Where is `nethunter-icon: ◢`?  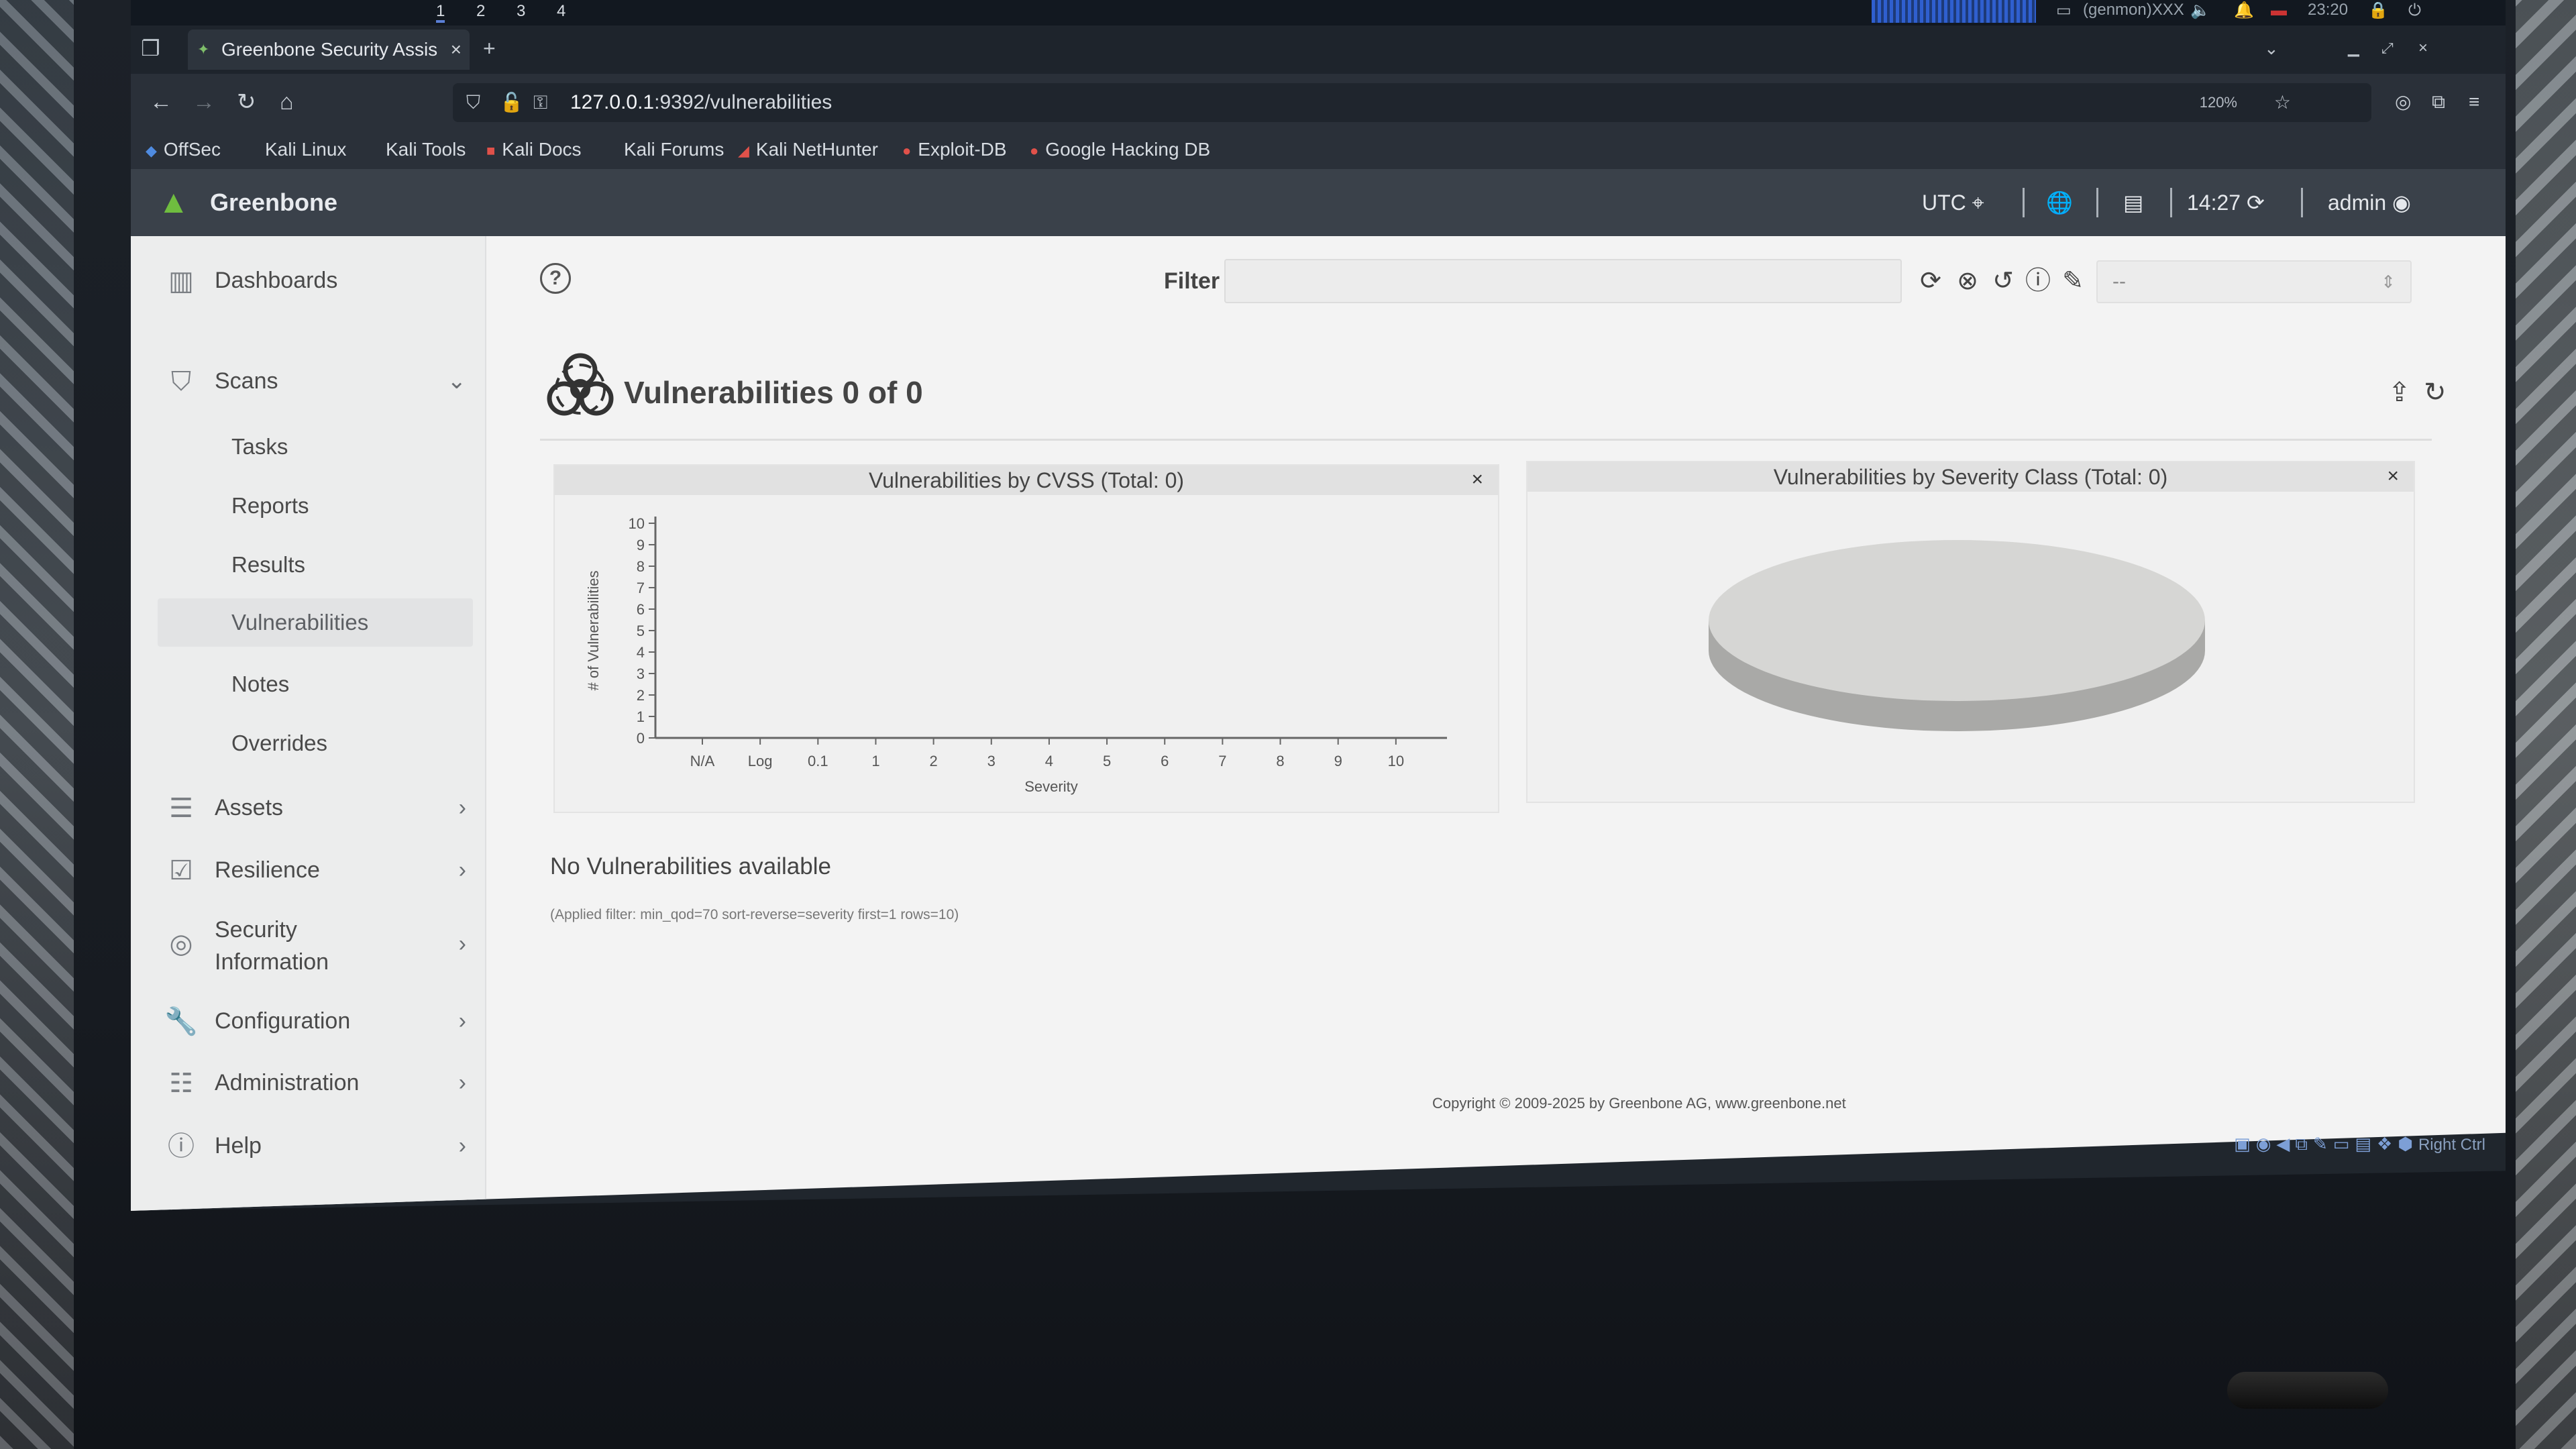 nethunter-icon: ◢ is located at coordinates (743, 150).